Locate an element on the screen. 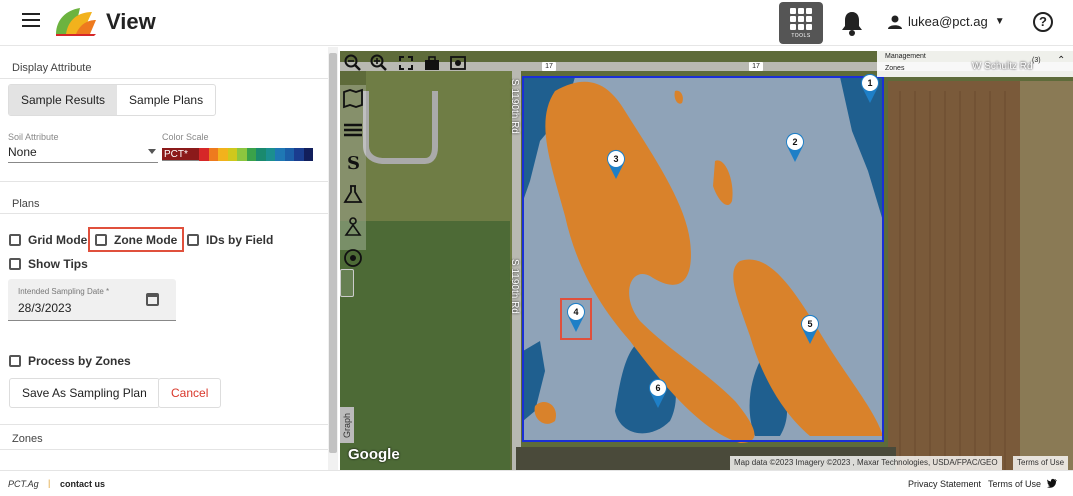 This screenshot has height=496, width=1073. app-header: View TOOLS lukea@pct.ag ▼ ? is located at coordinates (536, 23).